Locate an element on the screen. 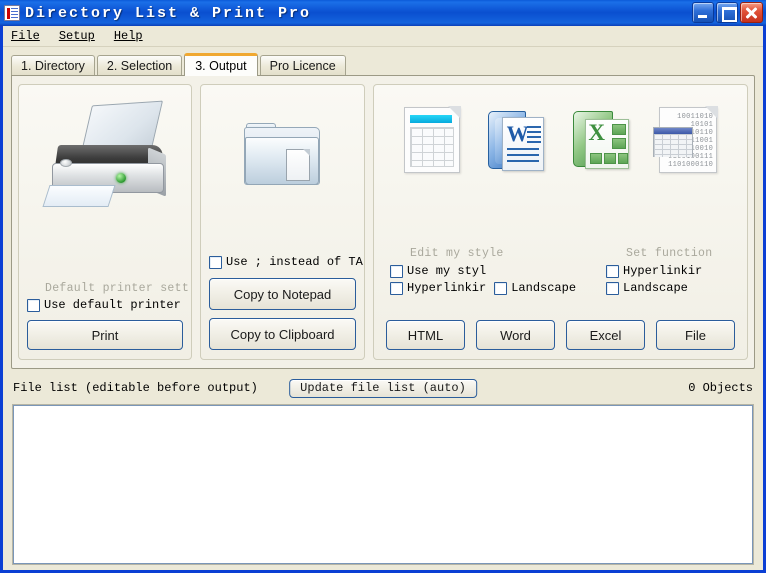 The image size is (766, 573). function-landscape-label: Landscape is located at coordinates (655, 288).